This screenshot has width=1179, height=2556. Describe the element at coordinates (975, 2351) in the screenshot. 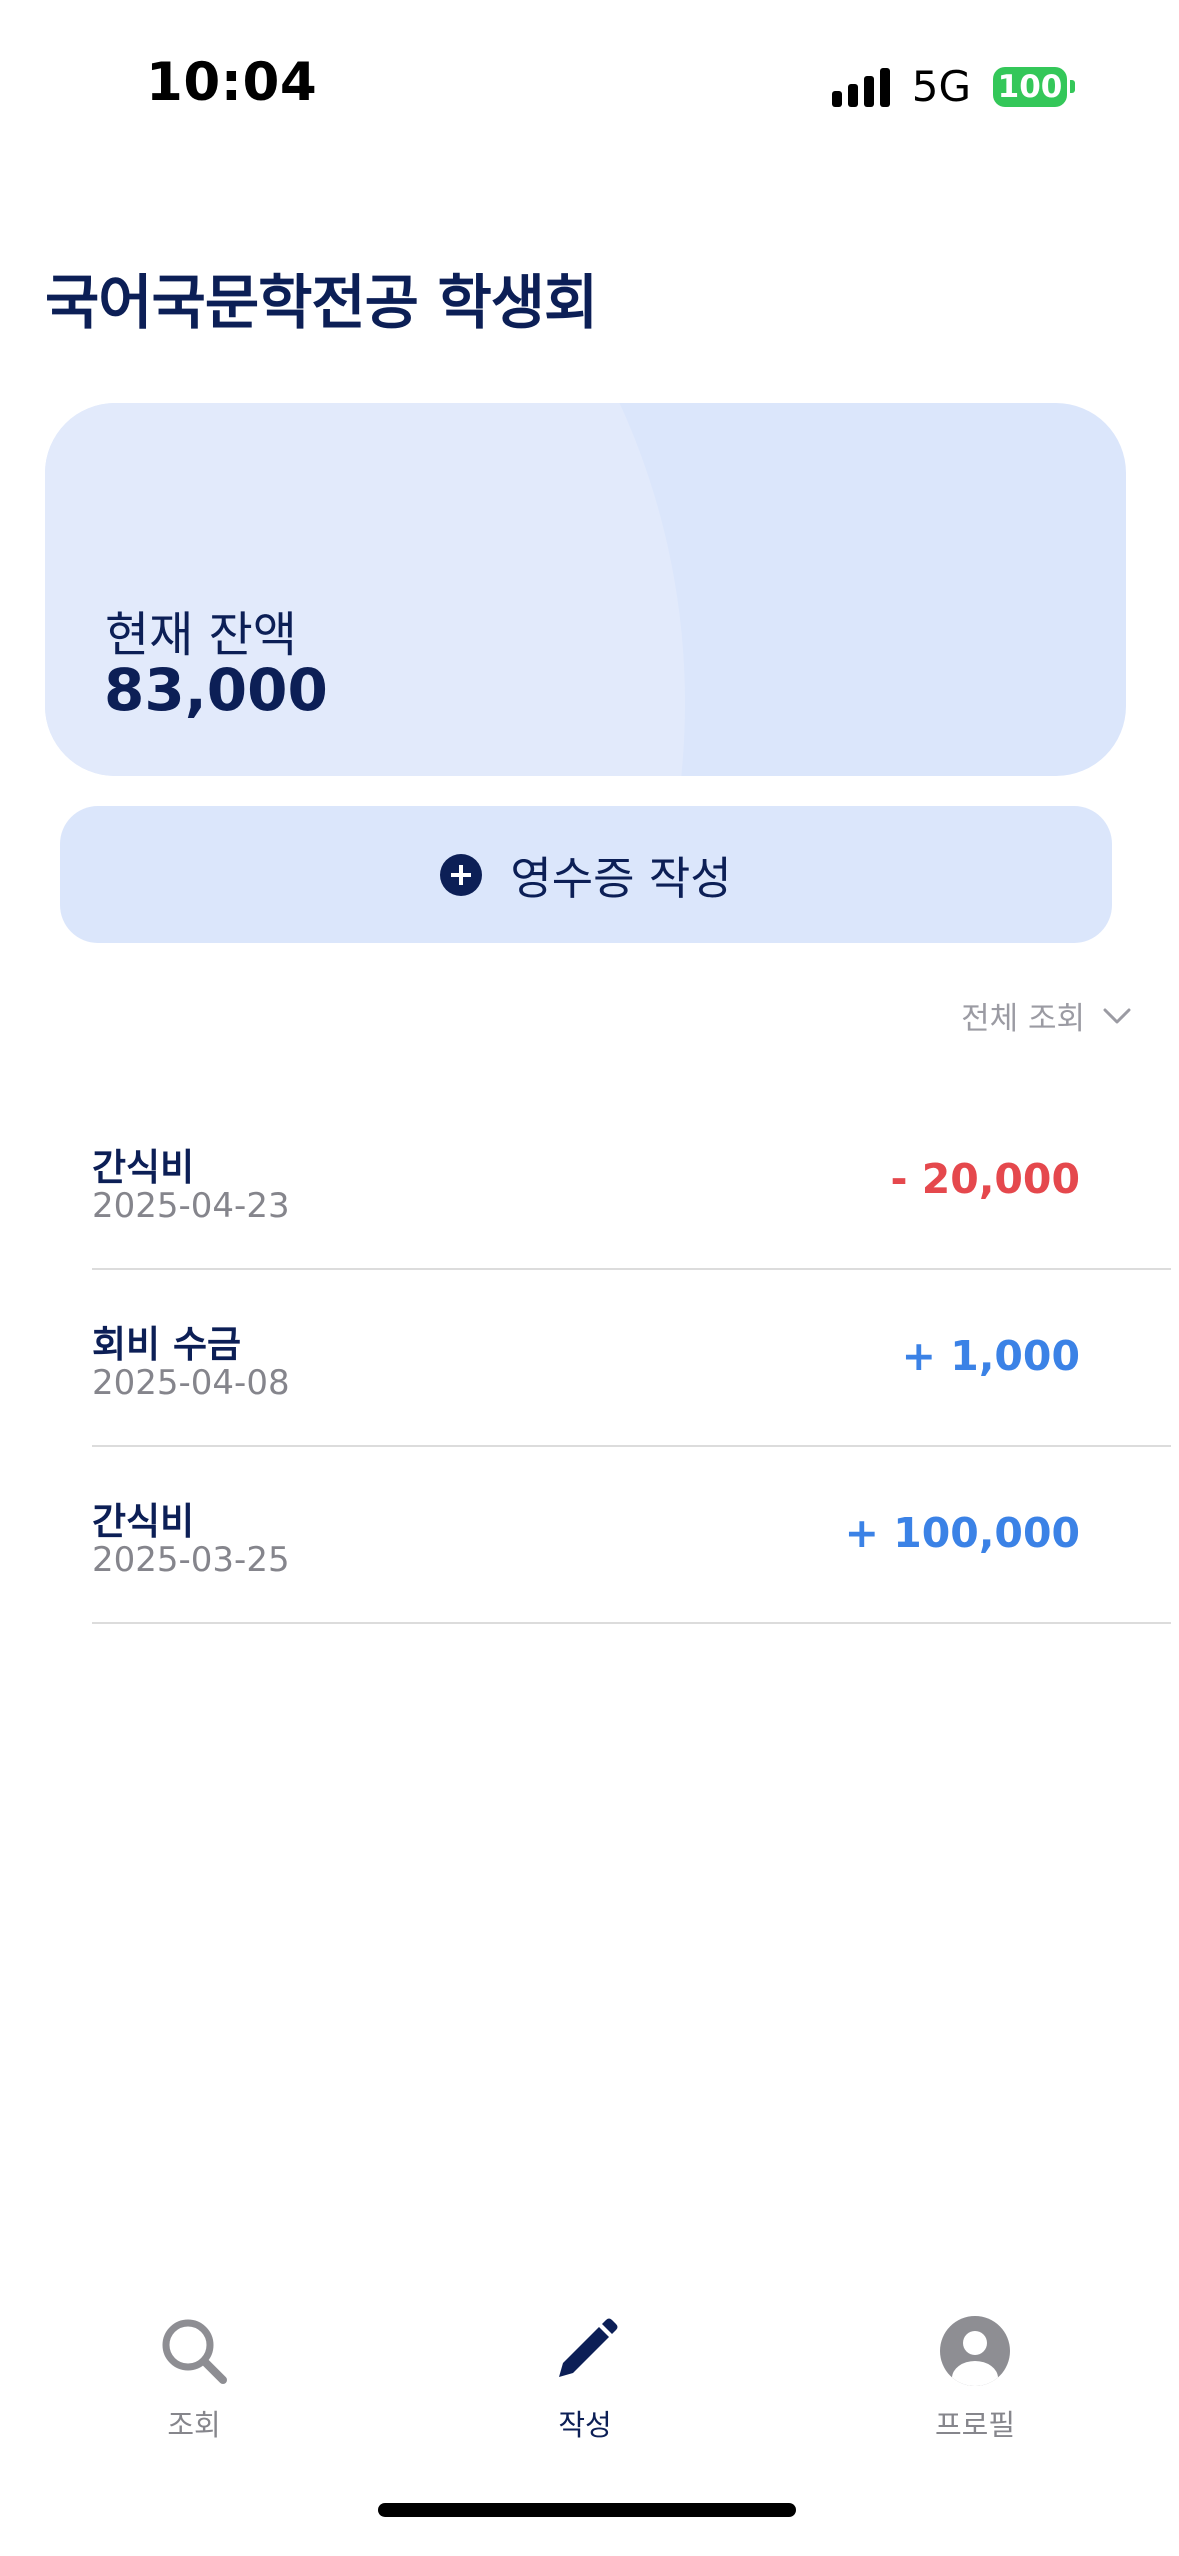

I see `profile-icon` at that location.